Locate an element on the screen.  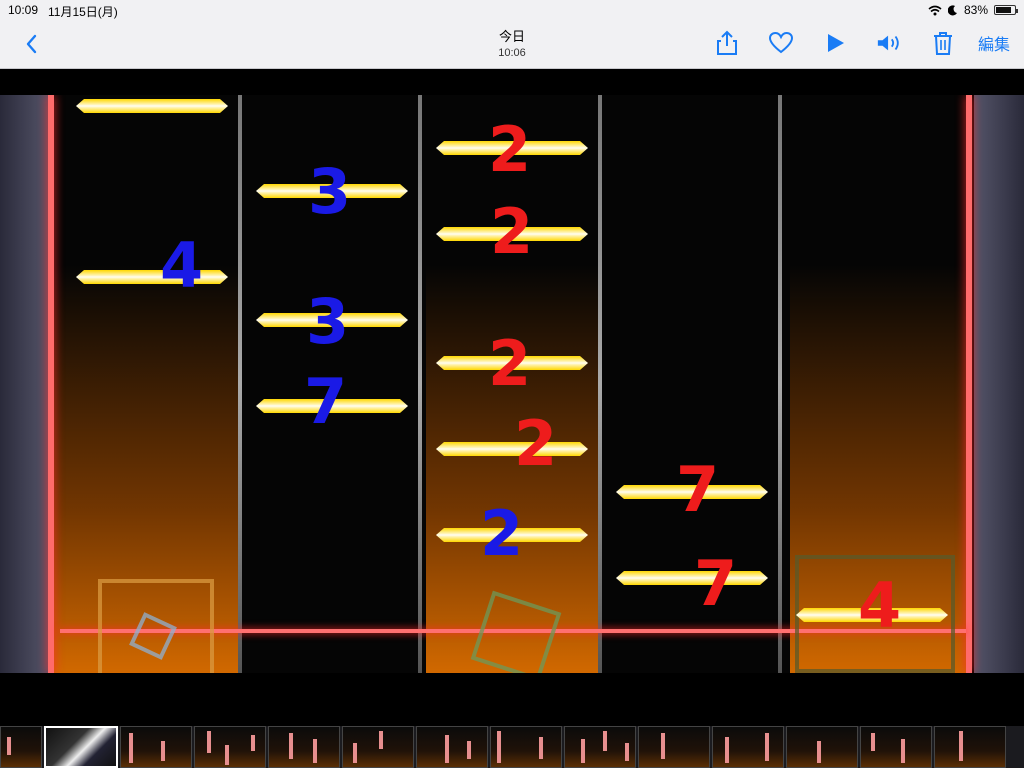
nav-bar: 今日 10:06 編集 is located at coordinates (512, 44).